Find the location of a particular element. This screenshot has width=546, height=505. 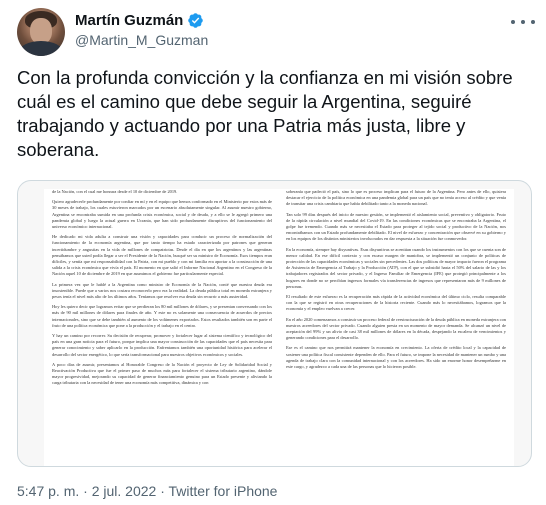

more-options-icon is located at coordinates (523, 22).